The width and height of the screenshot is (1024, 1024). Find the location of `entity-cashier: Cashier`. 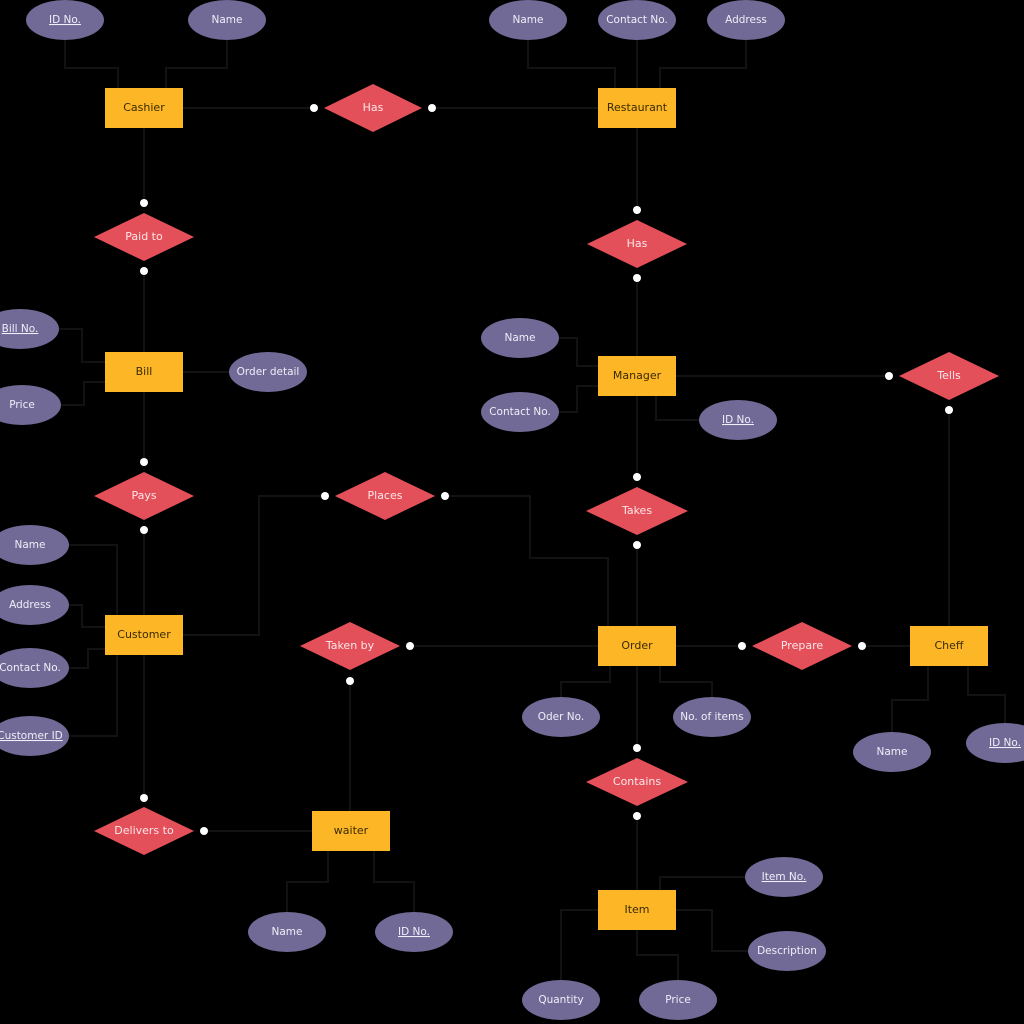

entity-cashier: Cashier is located at coordinates (144, 108).